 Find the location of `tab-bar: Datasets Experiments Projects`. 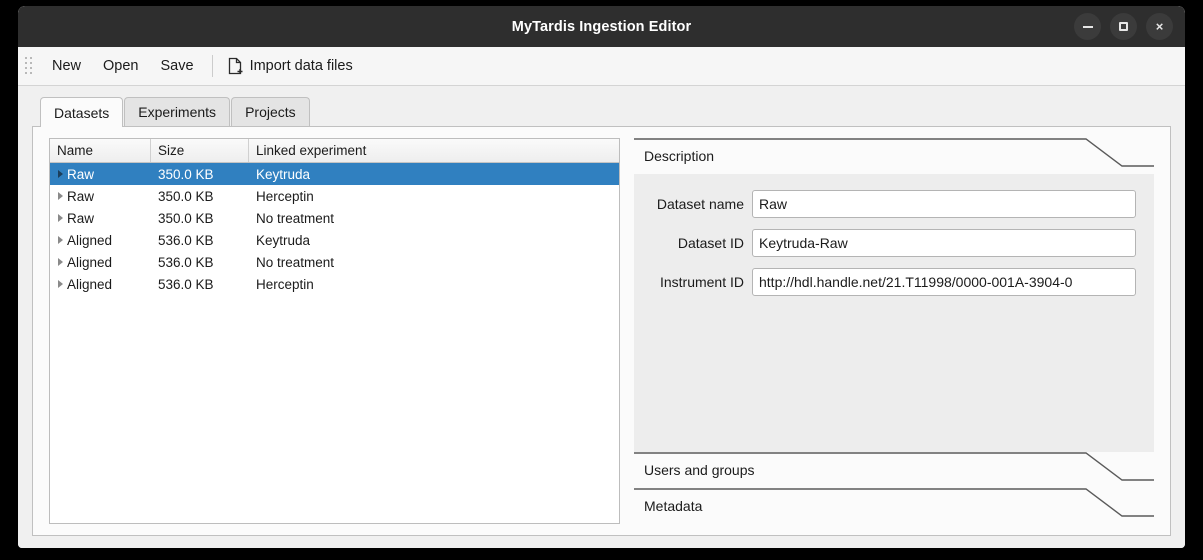

tab-bar: Datasets Experiments Projects is located at coordinates (601, 111).